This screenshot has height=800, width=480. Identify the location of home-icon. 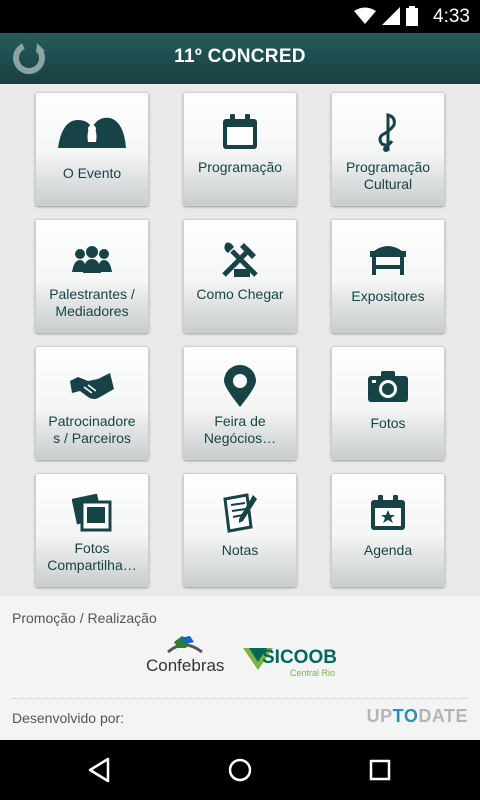
(240, 770).